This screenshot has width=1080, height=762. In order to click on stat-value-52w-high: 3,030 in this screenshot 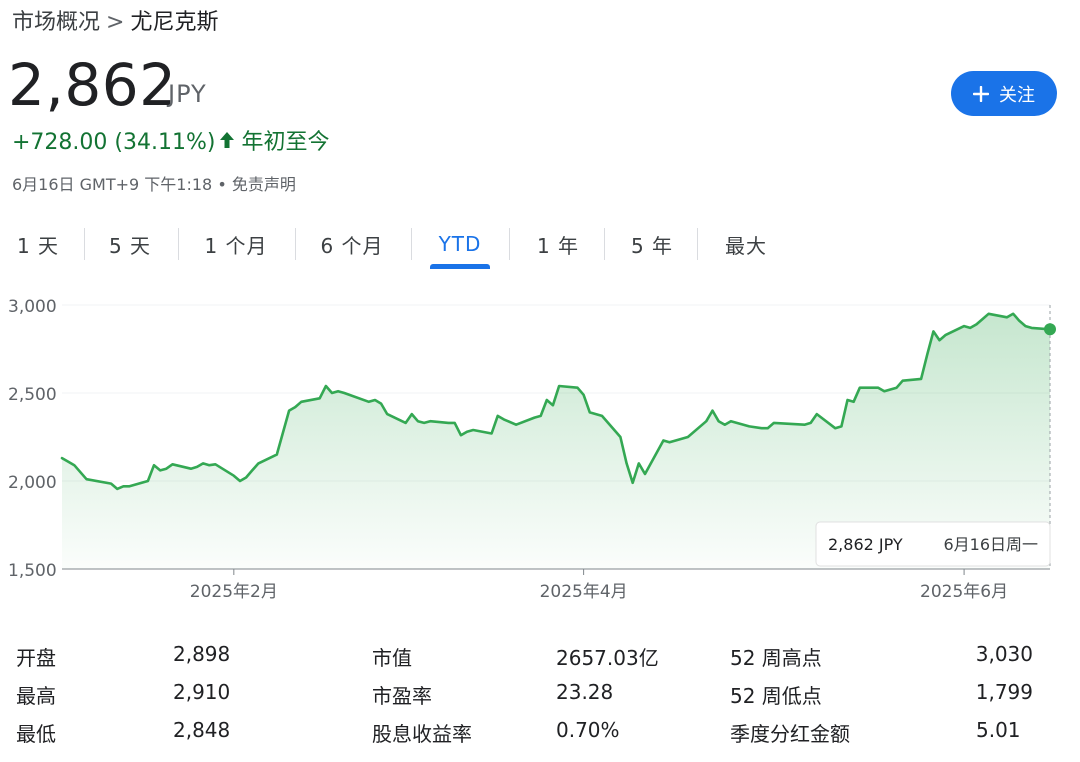, I will do `click(1004, 654)`.